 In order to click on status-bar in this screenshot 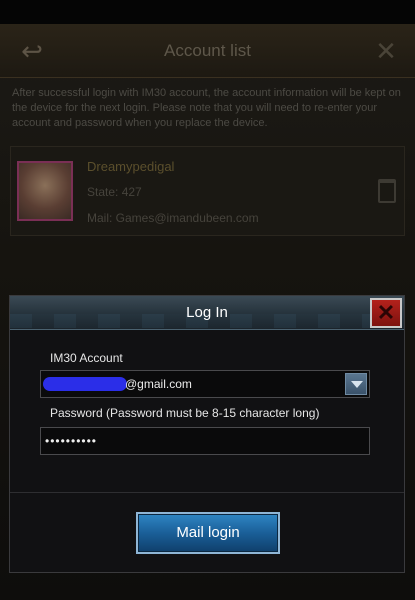, I will do `click(207, 12)`.